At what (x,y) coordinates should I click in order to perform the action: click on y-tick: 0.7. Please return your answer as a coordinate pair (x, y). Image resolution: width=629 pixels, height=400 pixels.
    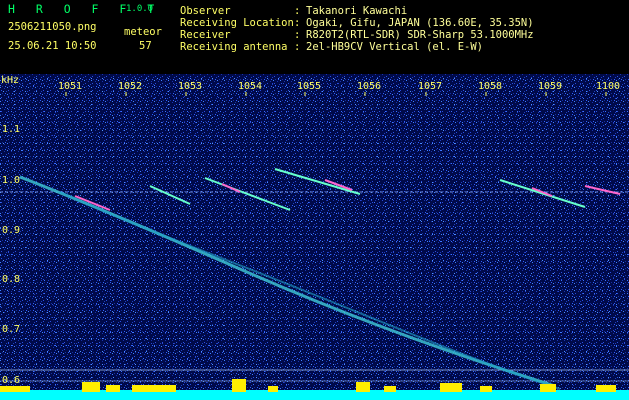
    Looking at the image, I should click on (11, 329).